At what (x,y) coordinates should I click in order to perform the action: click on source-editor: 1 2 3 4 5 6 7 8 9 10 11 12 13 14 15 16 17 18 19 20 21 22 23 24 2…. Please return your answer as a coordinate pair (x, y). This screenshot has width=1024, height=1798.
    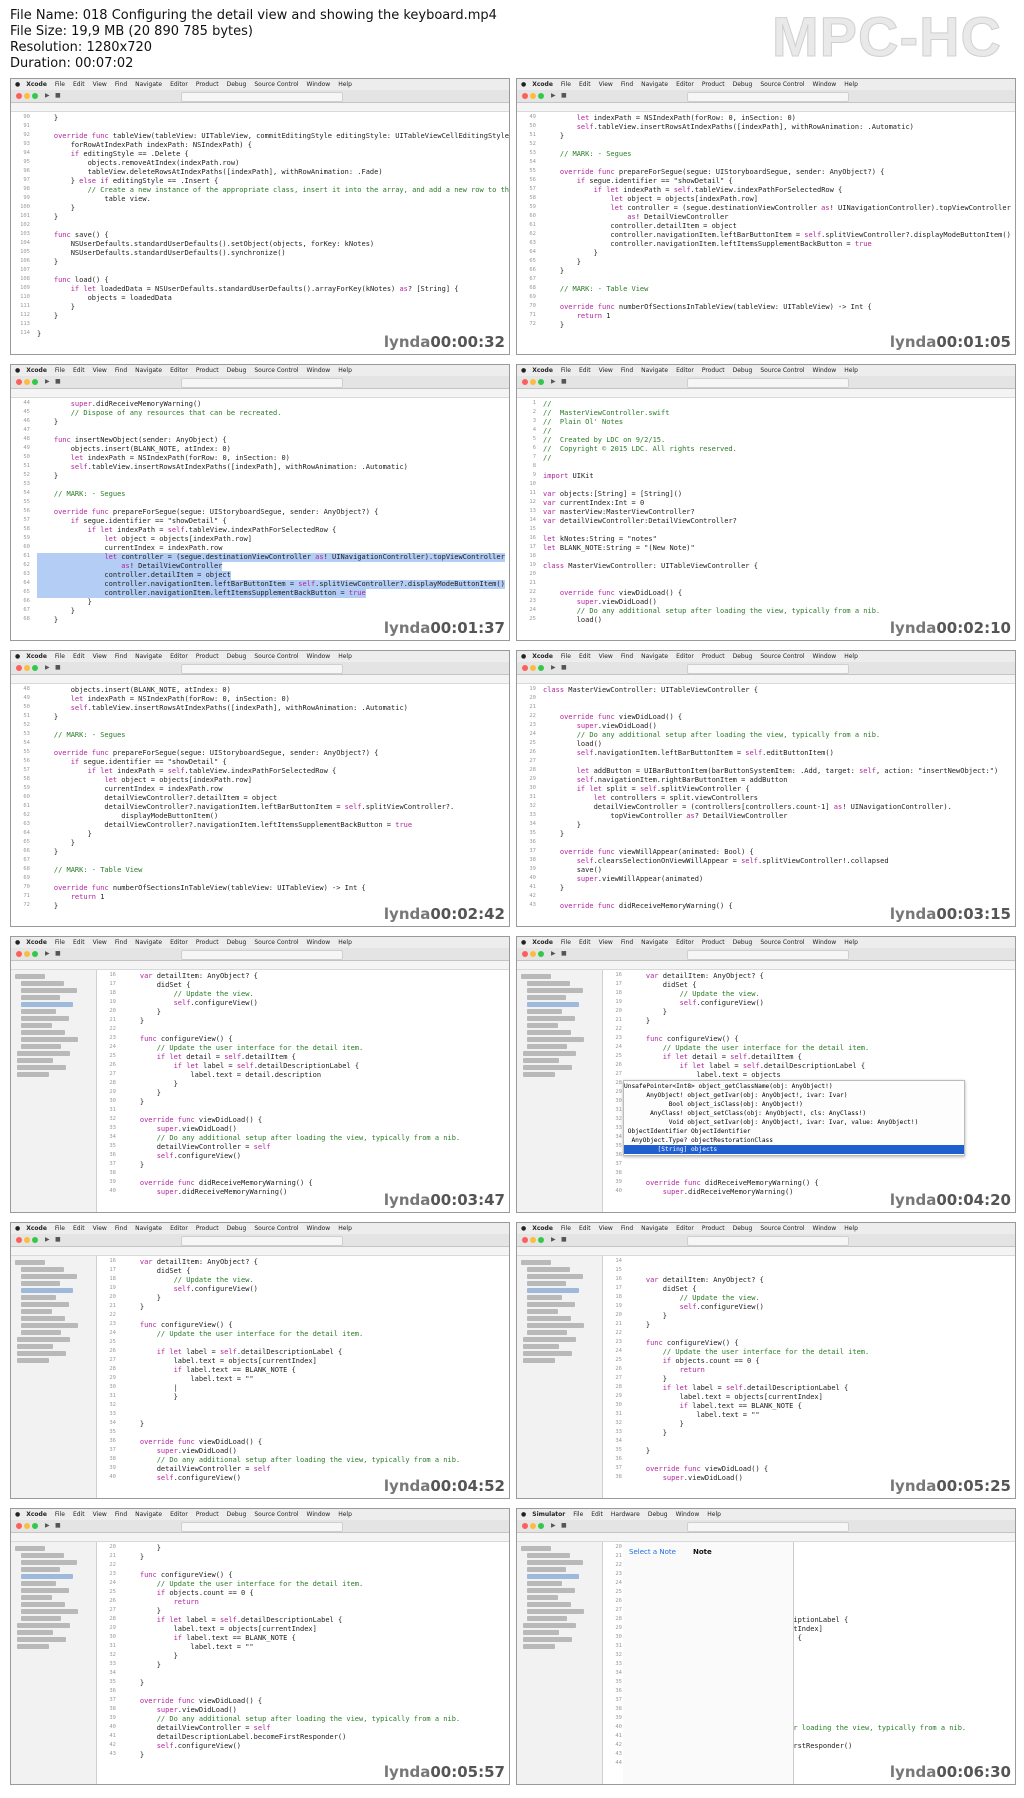
    Looking at the image, I should click on (766, 519).